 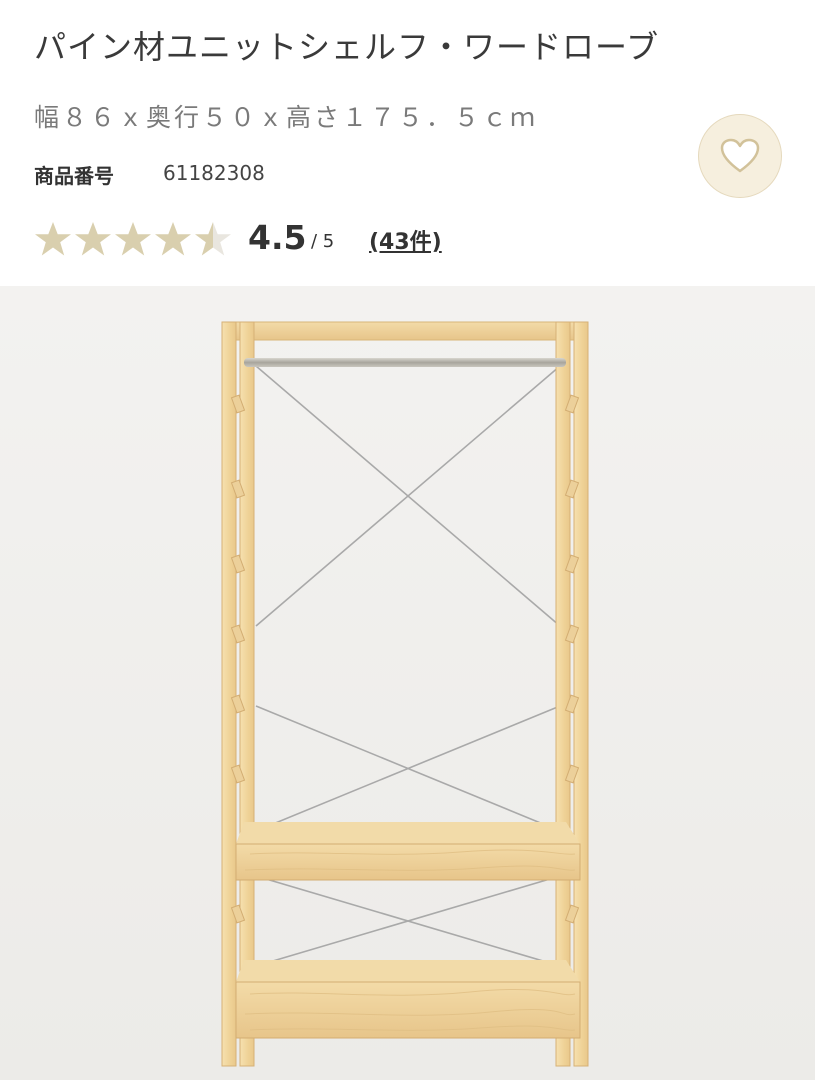 I want to click on heart-icon, so click(x=740, y=155).